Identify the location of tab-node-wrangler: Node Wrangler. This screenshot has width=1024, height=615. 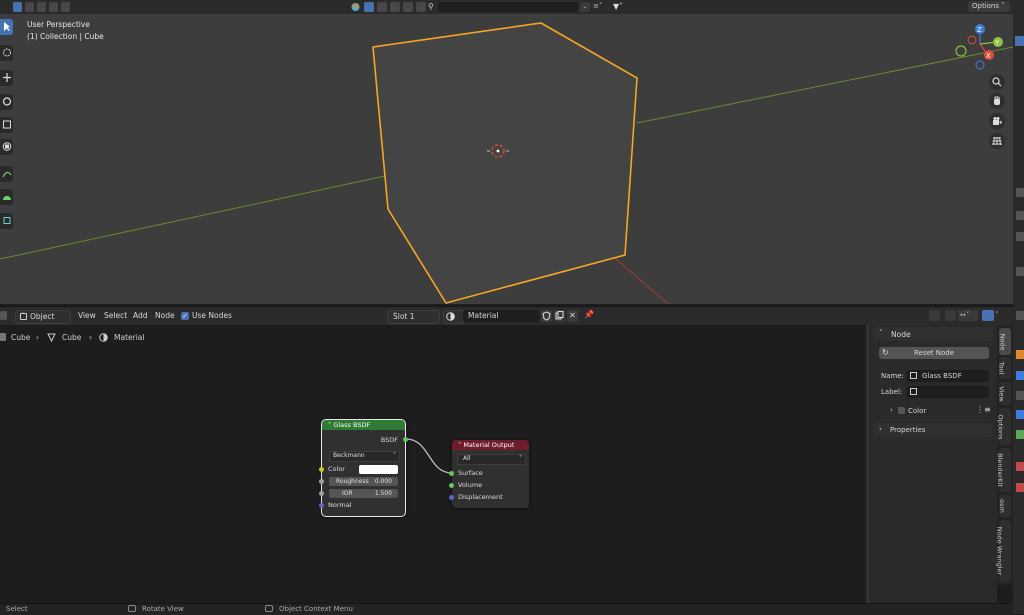
(1003, 551).